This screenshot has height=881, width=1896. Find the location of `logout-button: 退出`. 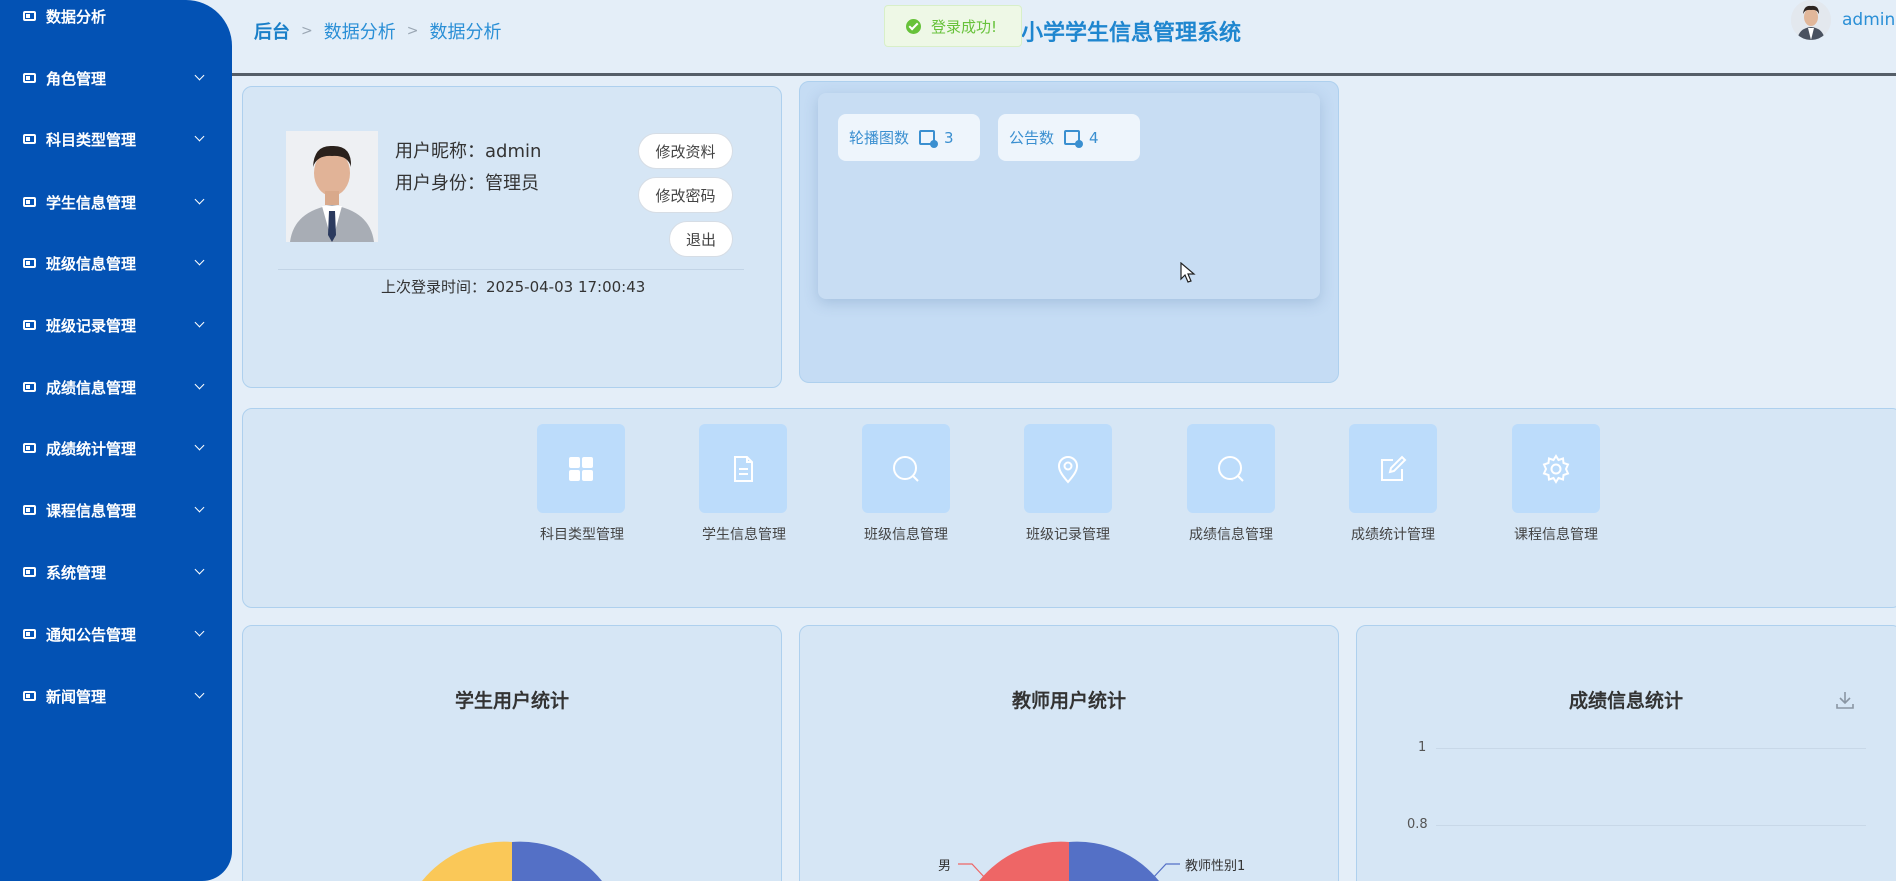

logout-button: 退出 is located at coordinates (701, 239).